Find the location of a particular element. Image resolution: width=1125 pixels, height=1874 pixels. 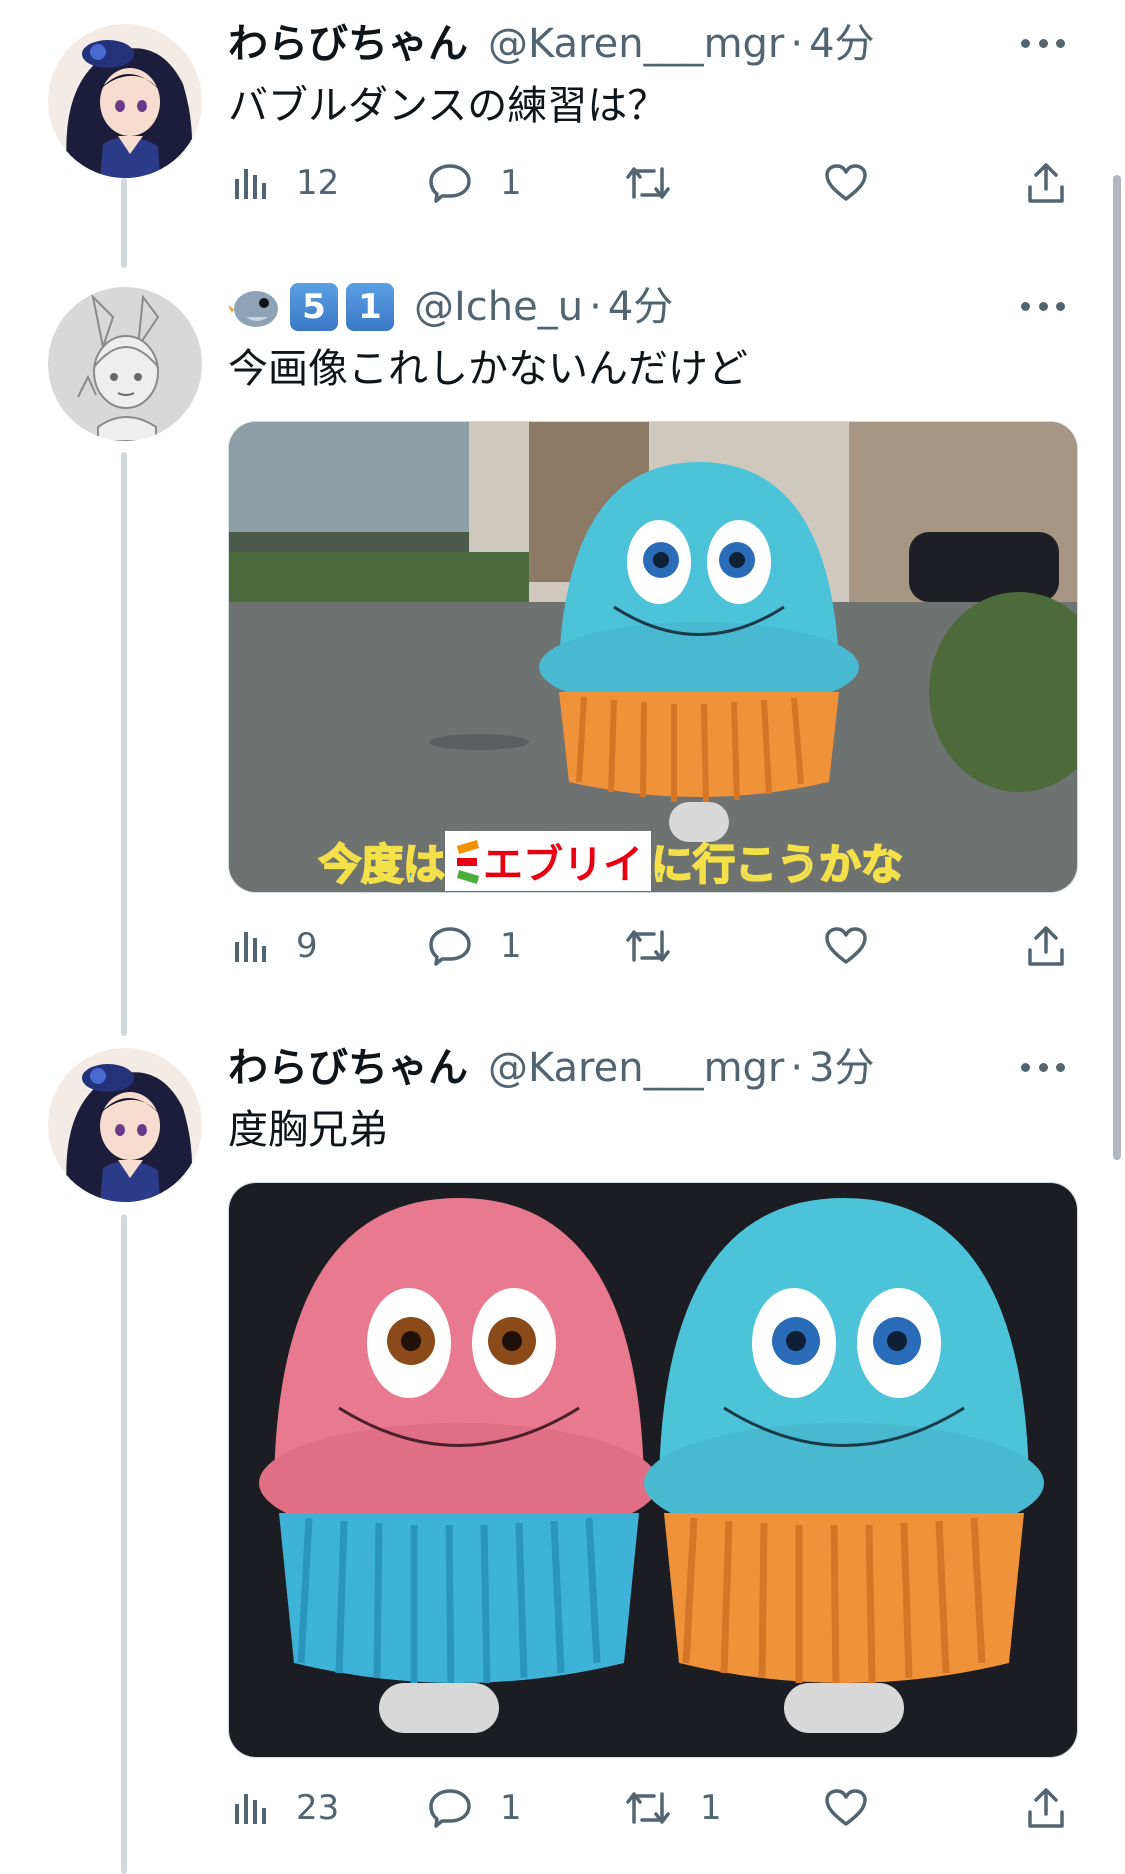

tweet-text: 今画像これしかないんだけど is located at coordinates (488, 369).